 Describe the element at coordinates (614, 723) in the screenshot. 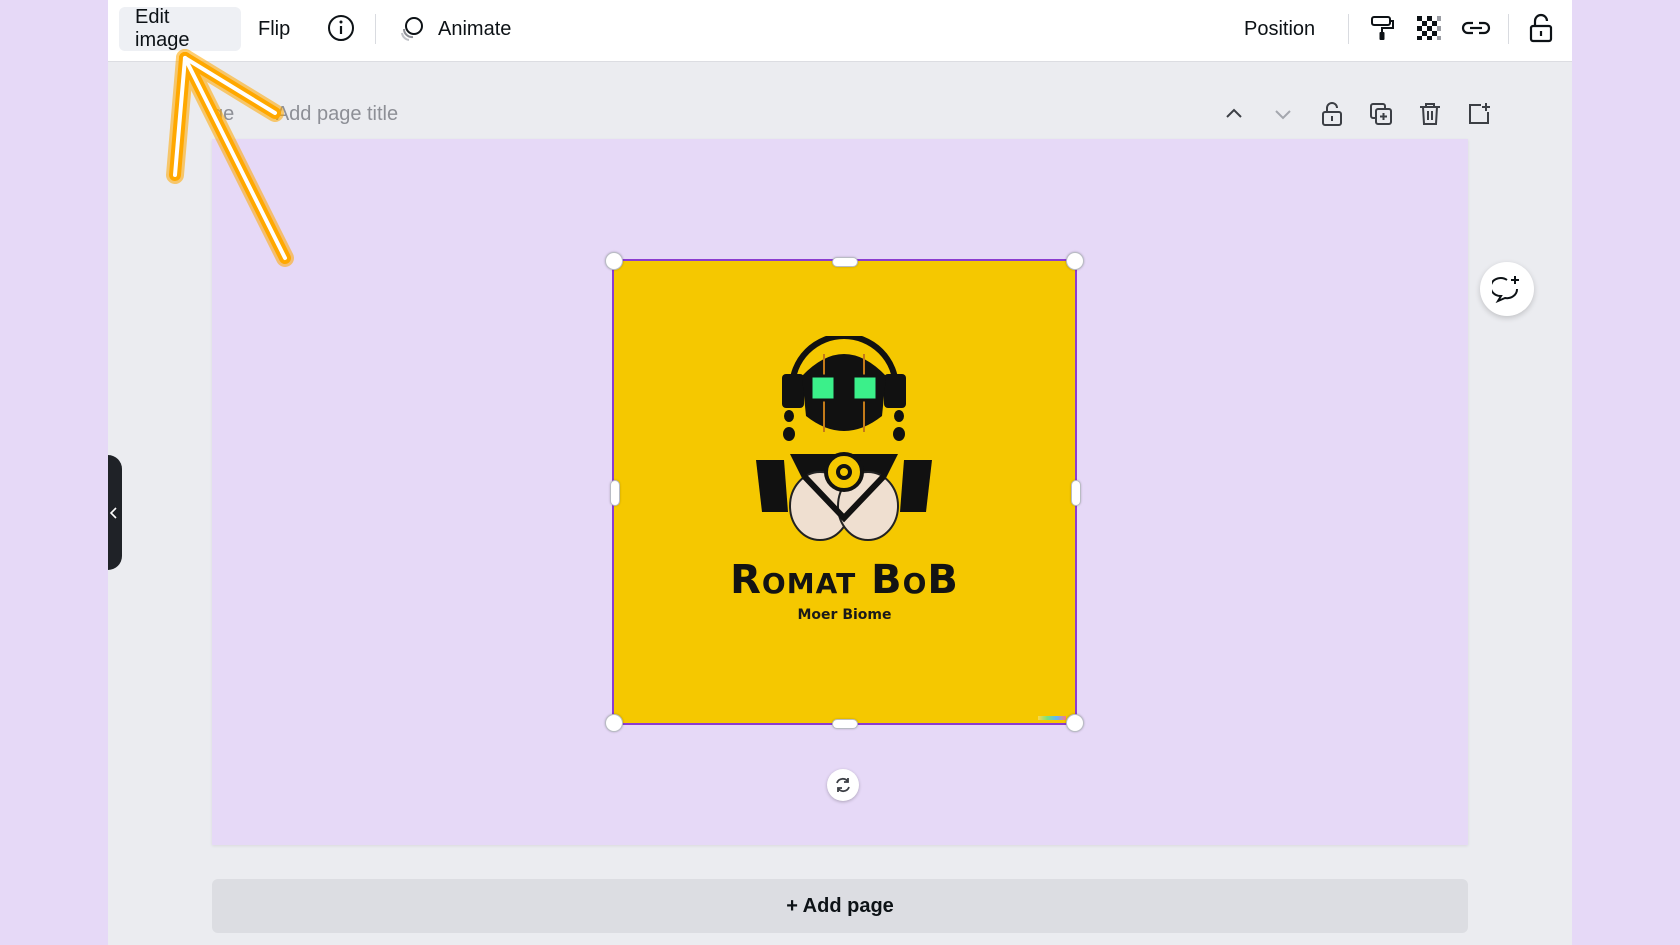

I see `resize-handle-bottom-left` at that location.